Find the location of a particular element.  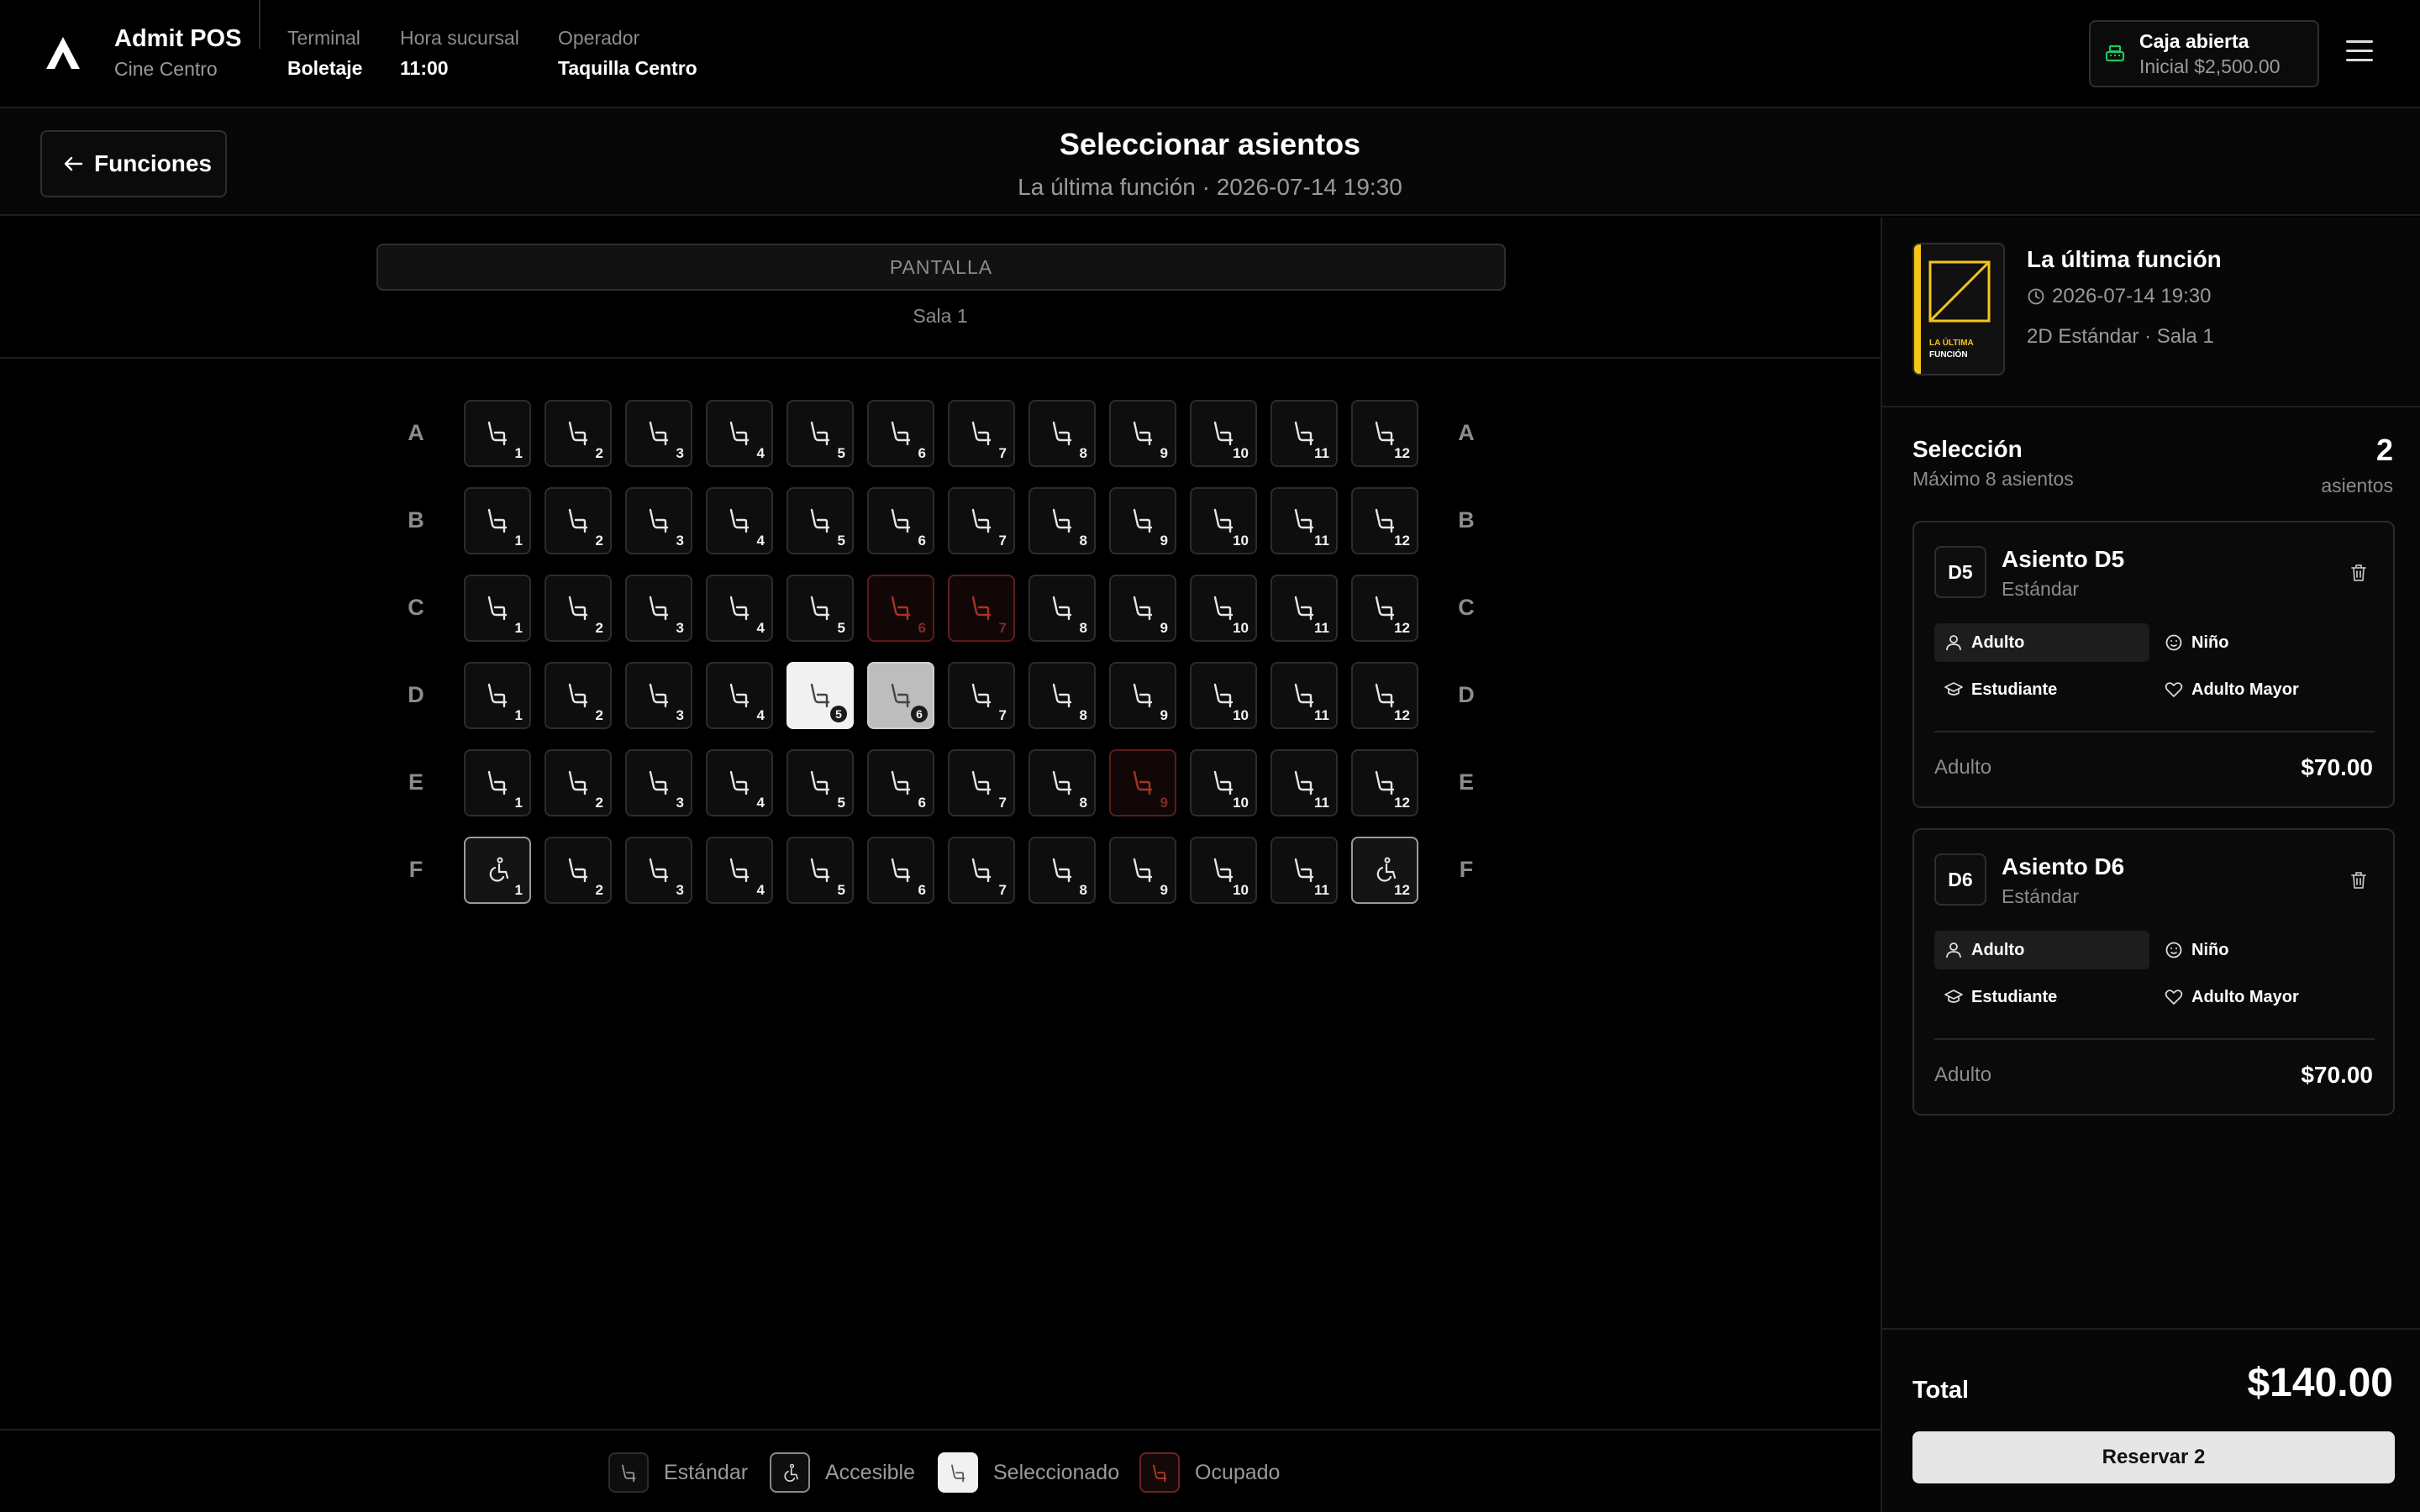

seat-c3: 3 is located at coordinates (658, 608).